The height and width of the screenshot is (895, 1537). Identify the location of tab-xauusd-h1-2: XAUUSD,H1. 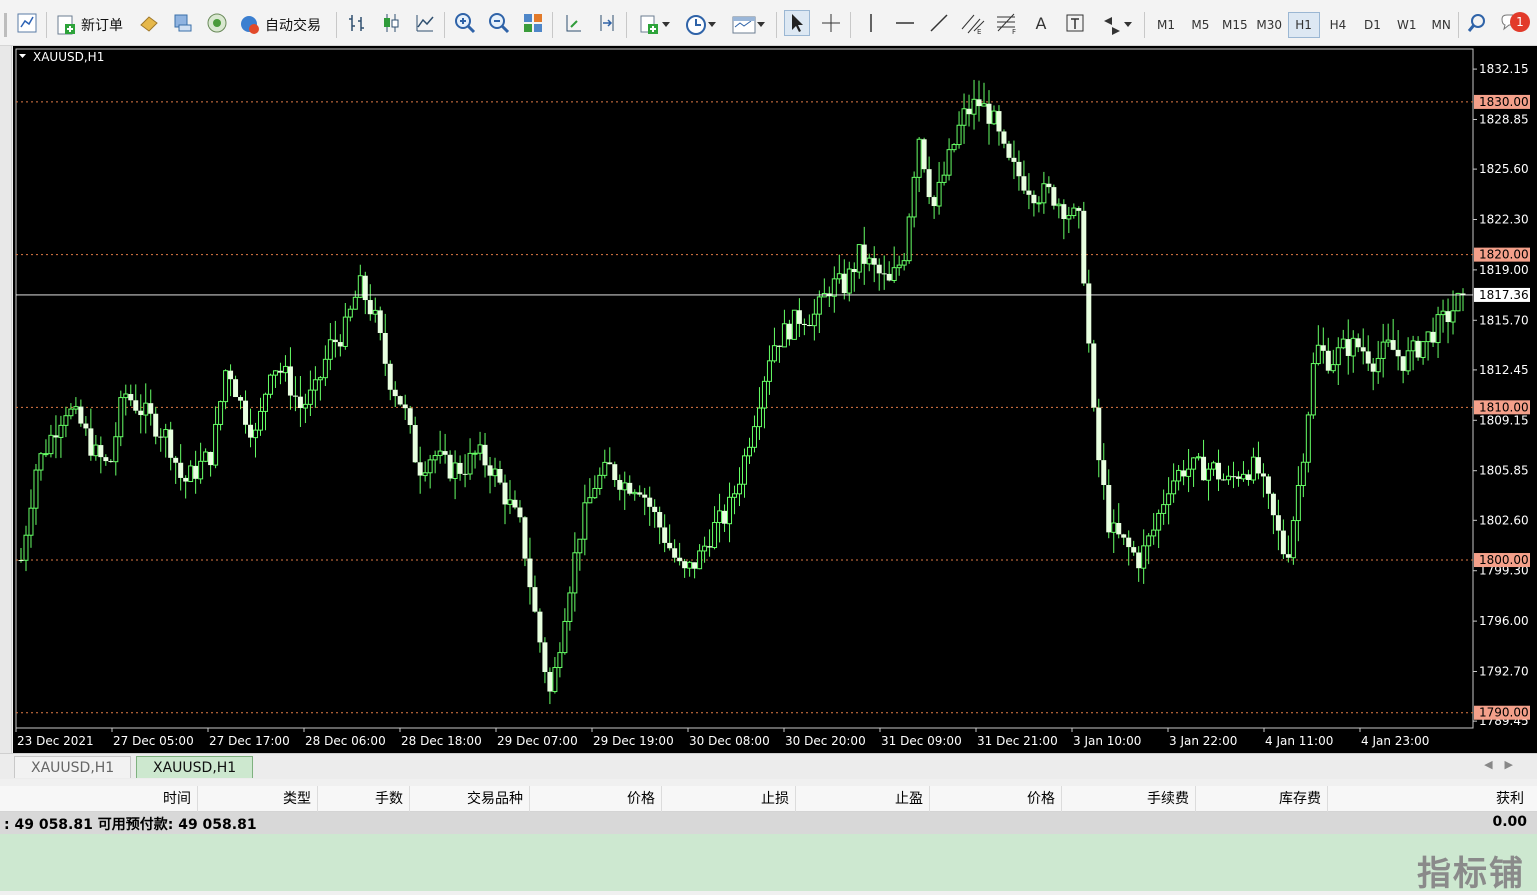
(195, 767).